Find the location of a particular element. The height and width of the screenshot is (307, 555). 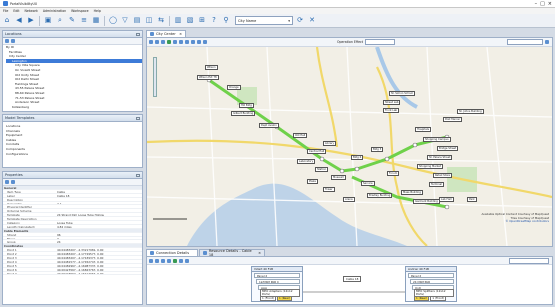

menu-workspace: Workspace is located at coordinates (79, 11).